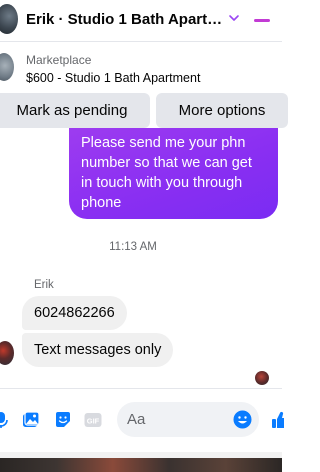  What do you see at coordinates (5, 420) in the screenshot?
I see `microphone-icon` at bounding box center [5, 420].